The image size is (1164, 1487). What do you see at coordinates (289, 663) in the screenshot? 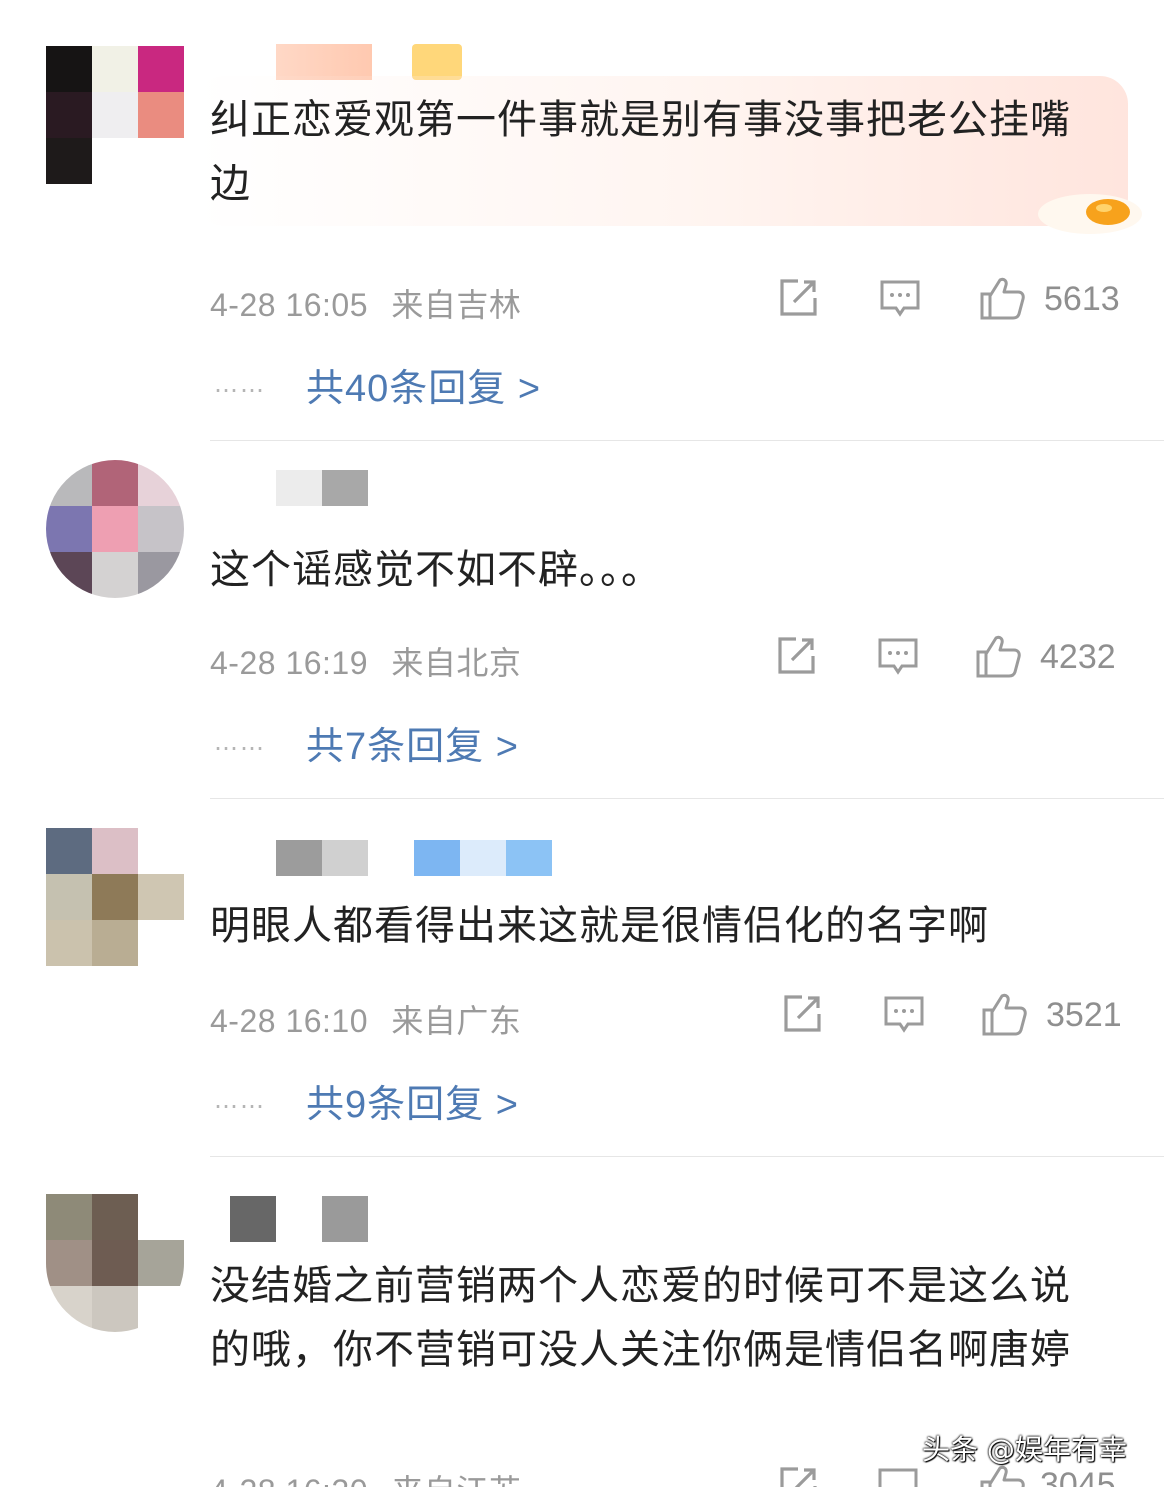
I see `comment-time: 4-28 16:19` at bounding box center [289, 663].